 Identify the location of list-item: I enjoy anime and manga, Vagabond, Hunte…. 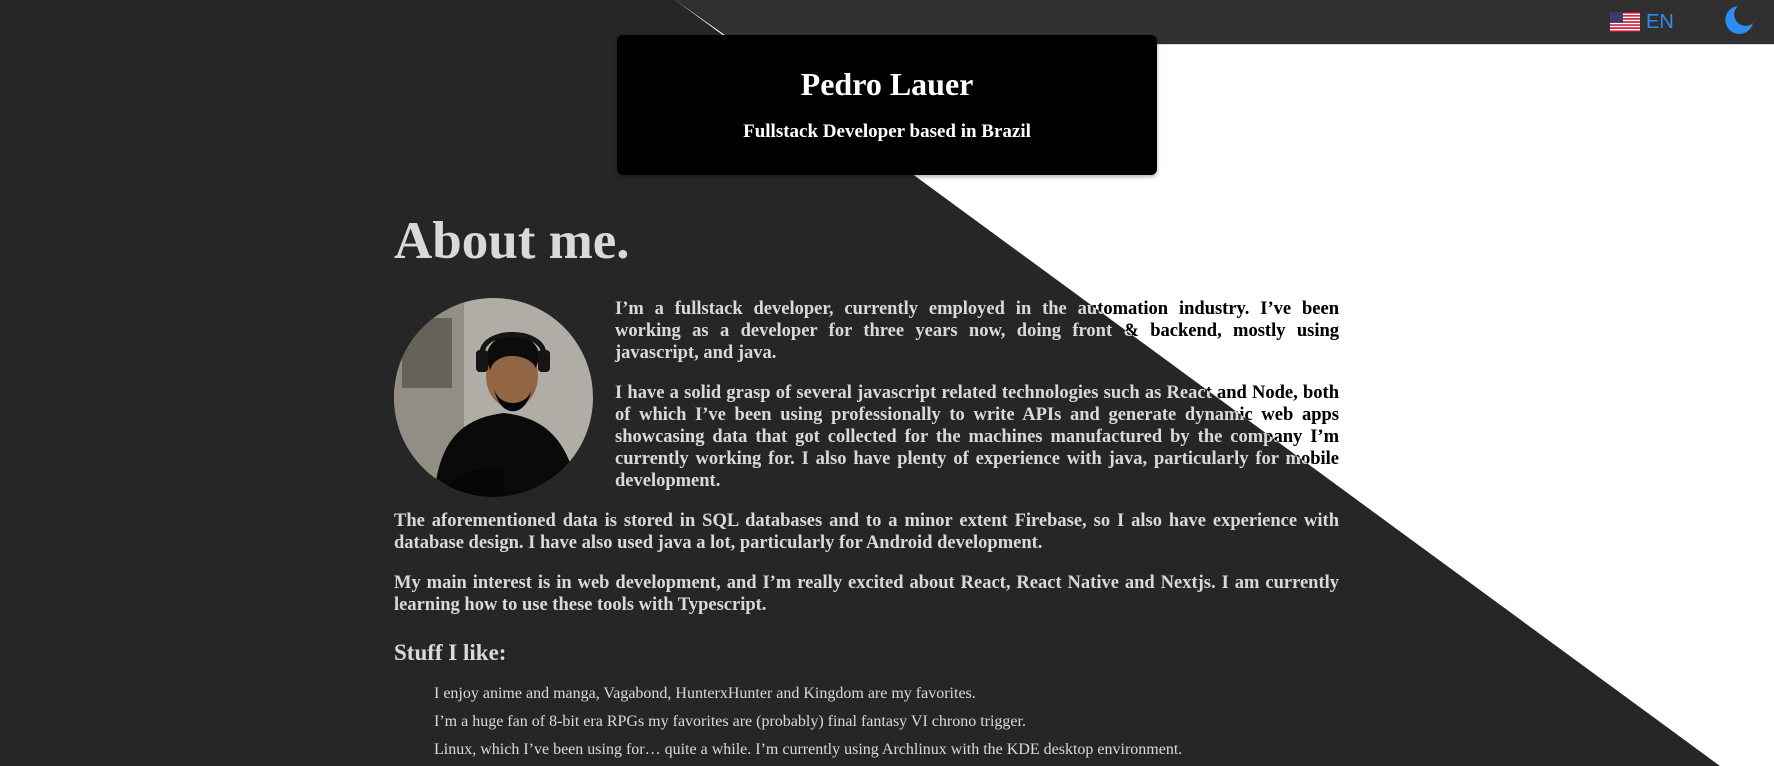
(705, 693).